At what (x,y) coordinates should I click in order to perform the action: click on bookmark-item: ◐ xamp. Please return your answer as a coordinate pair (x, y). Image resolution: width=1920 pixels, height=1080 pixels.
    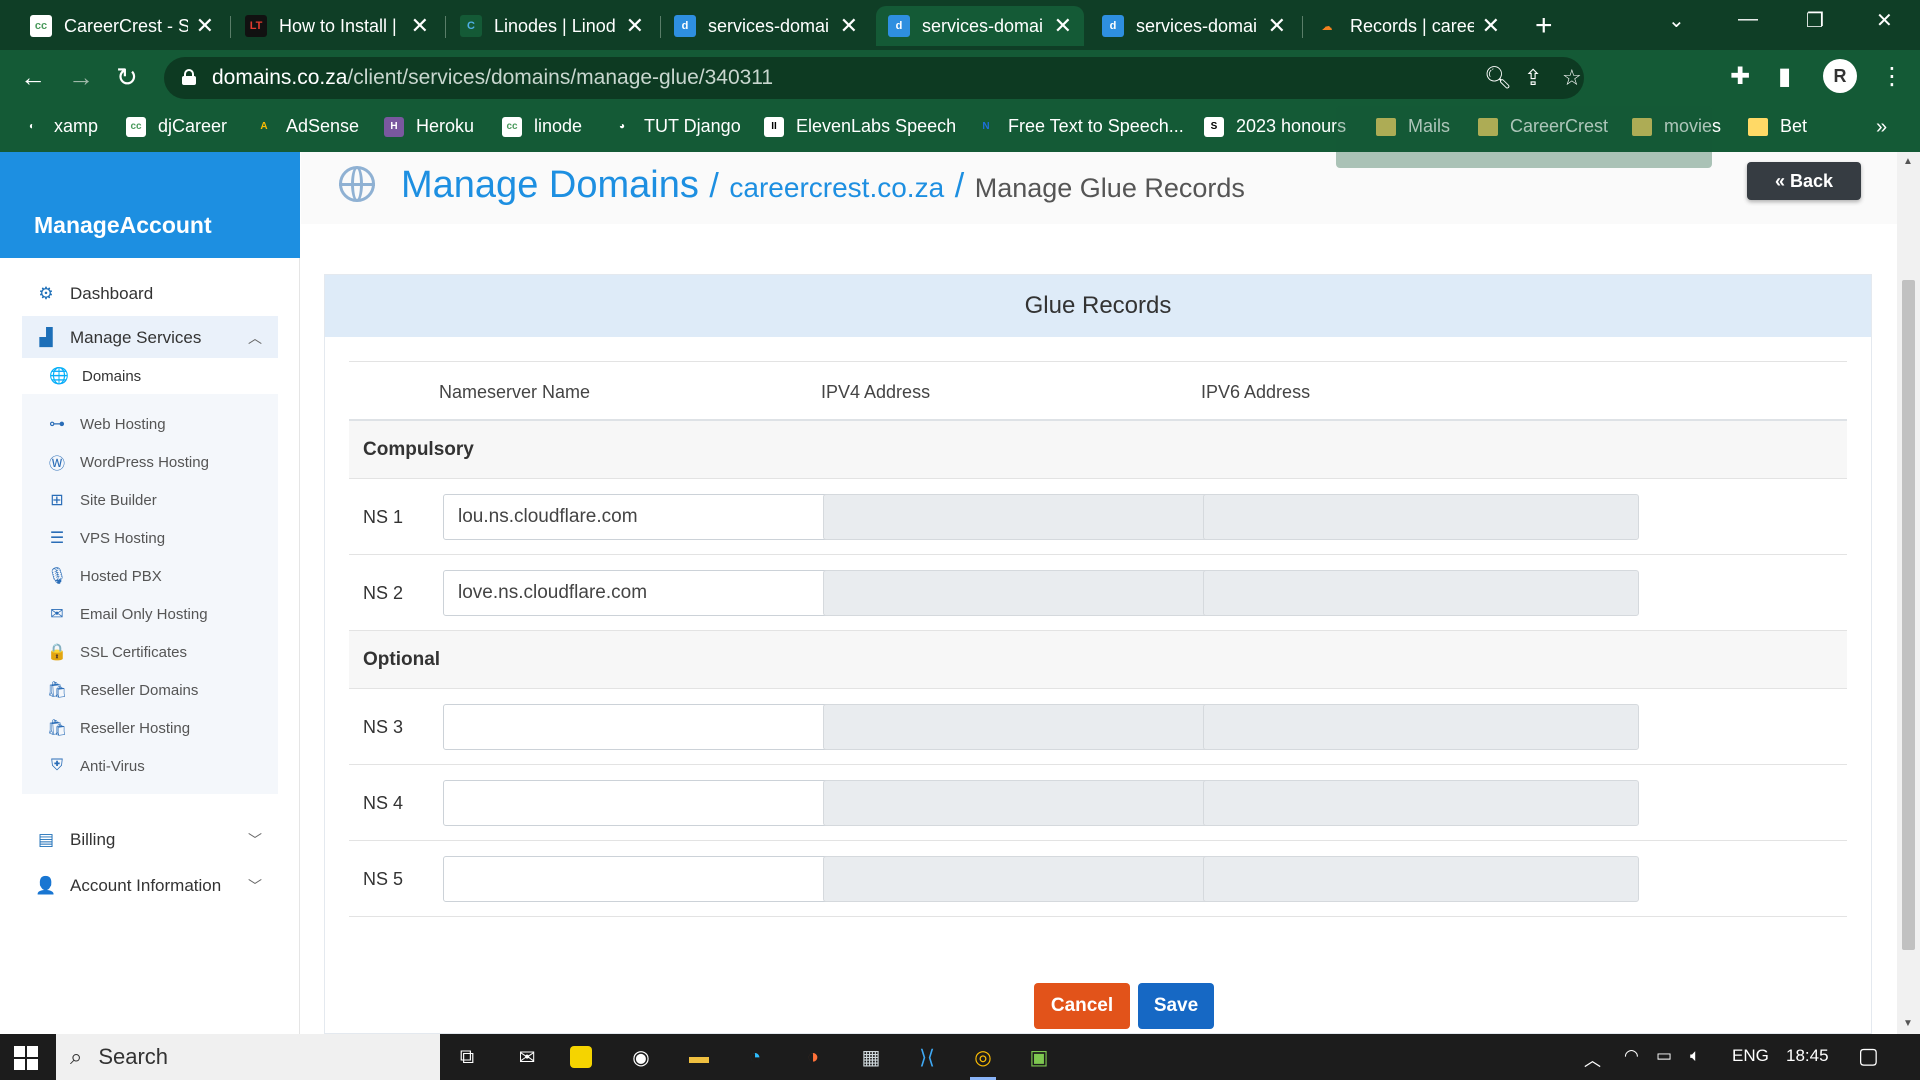
    Looking at the image, I should click on (60, 126).